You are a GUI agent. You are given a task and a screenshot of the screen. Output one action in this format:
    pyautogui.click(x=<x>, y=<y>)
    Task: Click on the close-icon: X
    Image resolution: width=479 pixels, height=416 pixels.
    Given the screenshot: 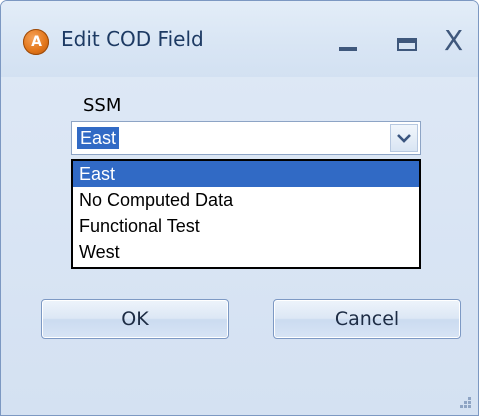 What is the action you would take?
    pyautogui.click(x=454, y=40)
    